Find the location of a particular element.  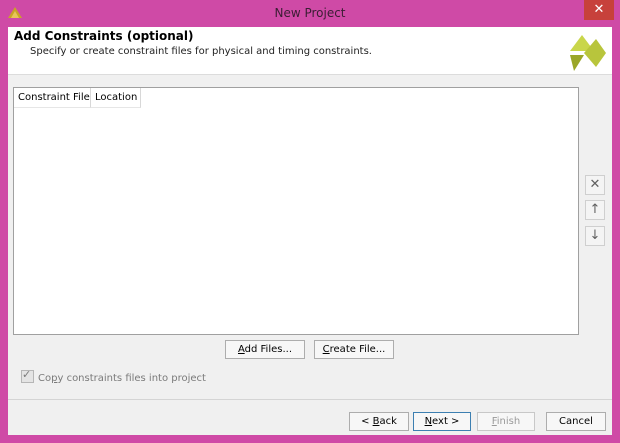

back-label: ack is located at coordinates (388, 421).